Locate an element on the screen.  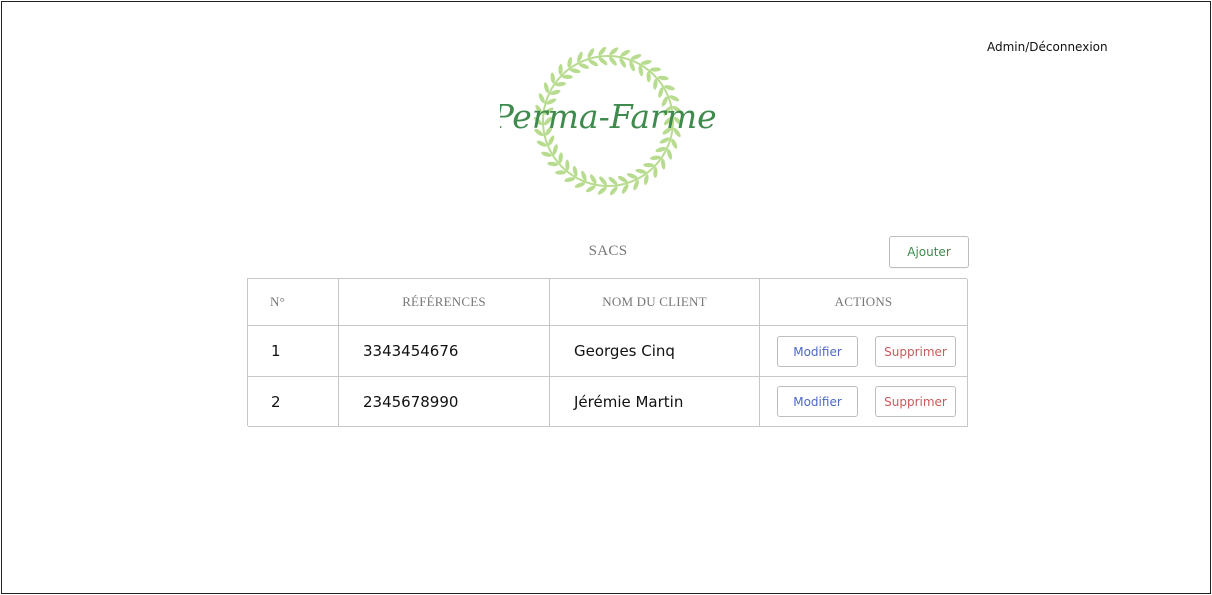
bag-reference: 3343454676 is located at coordinates (444, 351).